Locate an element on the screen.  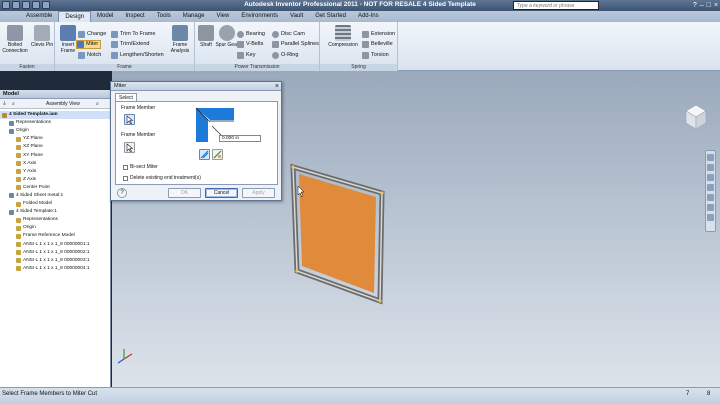
tab-assemble: Assemble is located at coordinates (39, 16).